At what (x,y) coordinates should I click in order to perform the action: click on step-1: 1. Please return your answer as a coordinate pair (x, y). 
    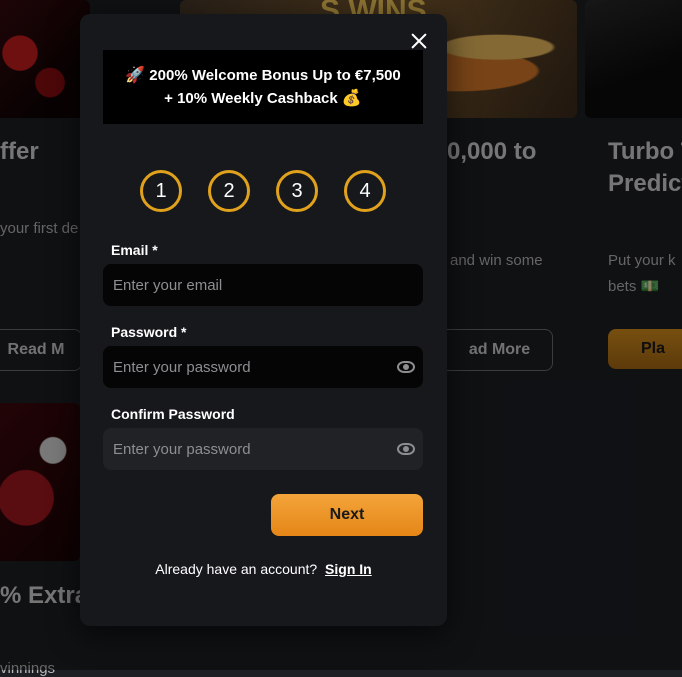
    Looking at the image, I should click on (161, 191).